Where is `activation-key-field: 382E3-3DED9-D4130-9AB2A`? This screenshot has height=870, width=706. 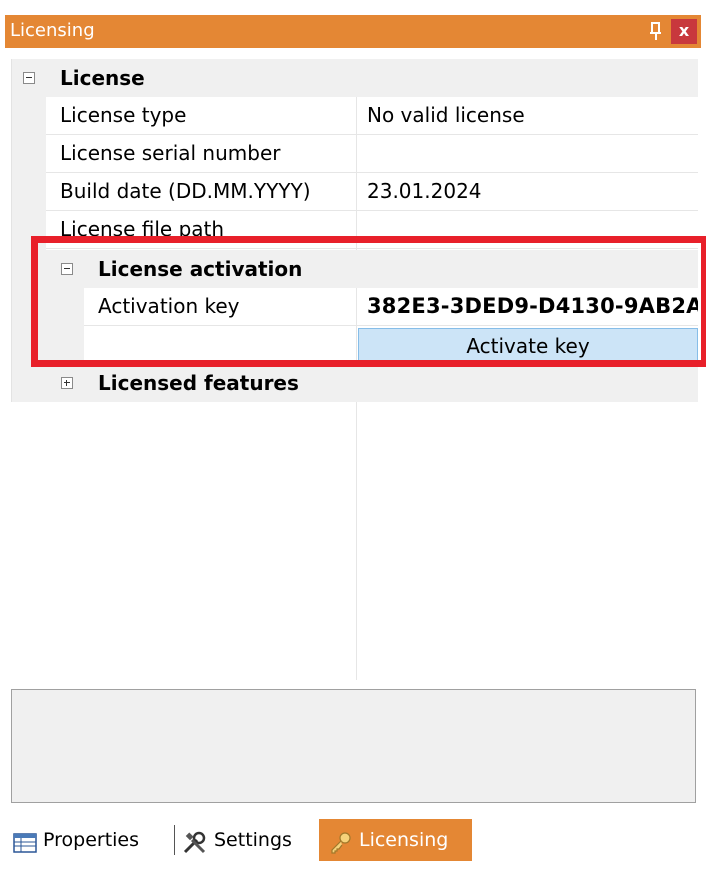 activation-key-field: 382E3-3DED9-D4130-9AB2A is located at coordinates (527, 307).